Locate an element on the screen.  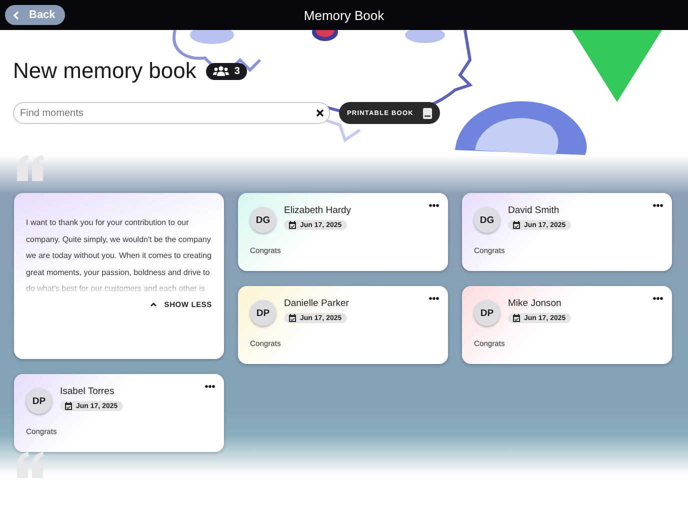
members-badge: 3 is located at coordinates (226, 71).